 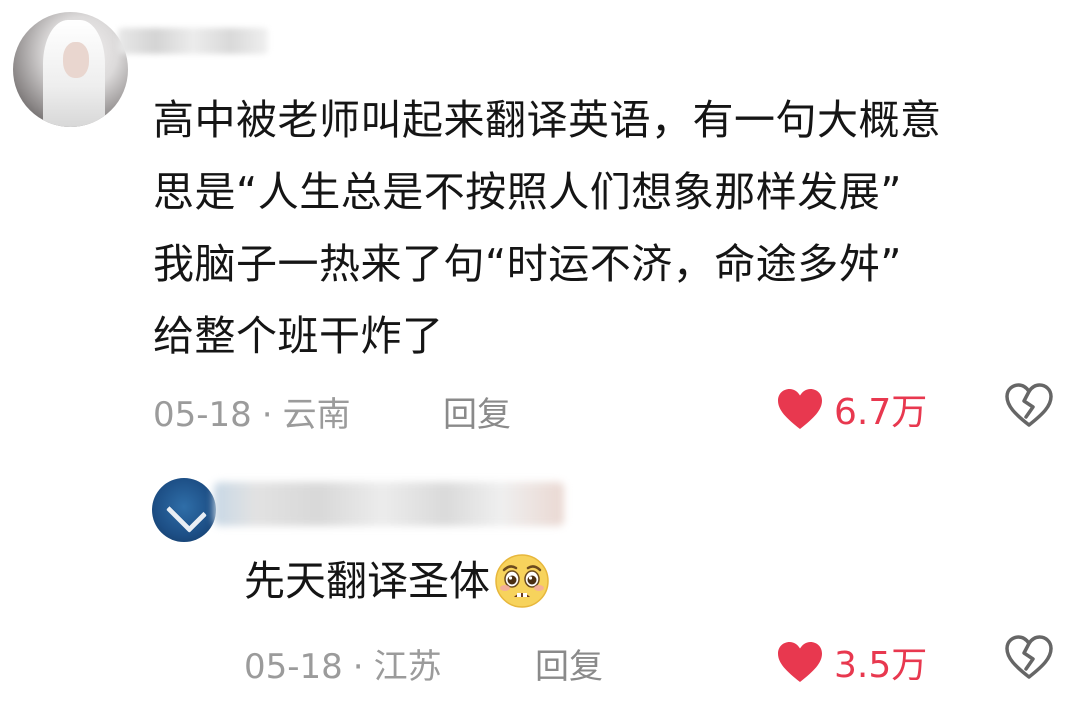 I want to click on reply-text: 先天翻译圣体, so click(x=397, y=581).